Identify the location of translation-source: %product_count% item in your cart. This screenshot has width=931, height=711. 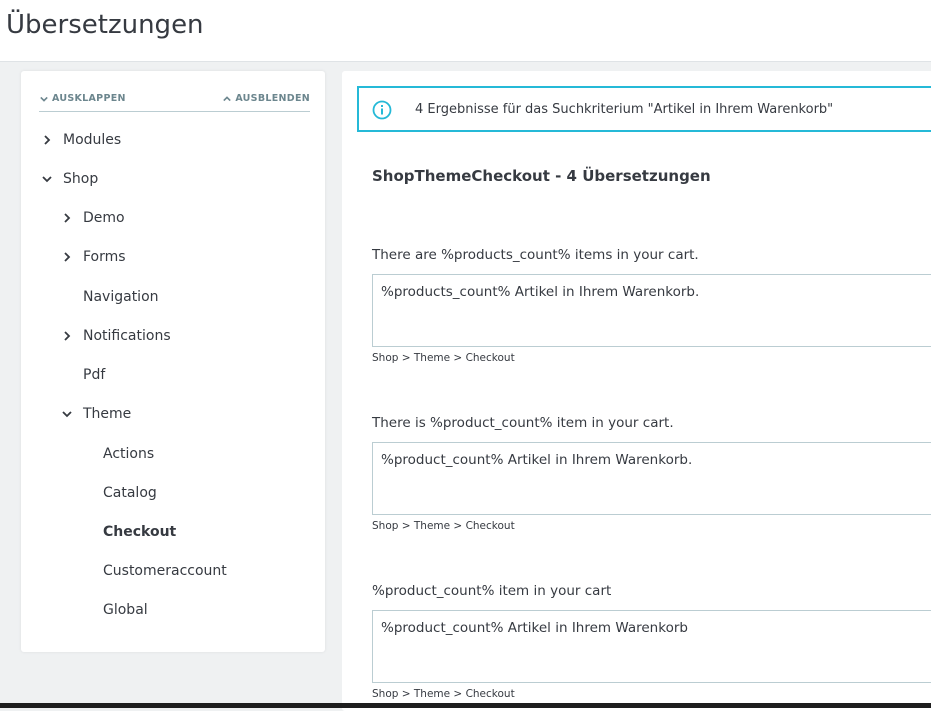
(492, 591).